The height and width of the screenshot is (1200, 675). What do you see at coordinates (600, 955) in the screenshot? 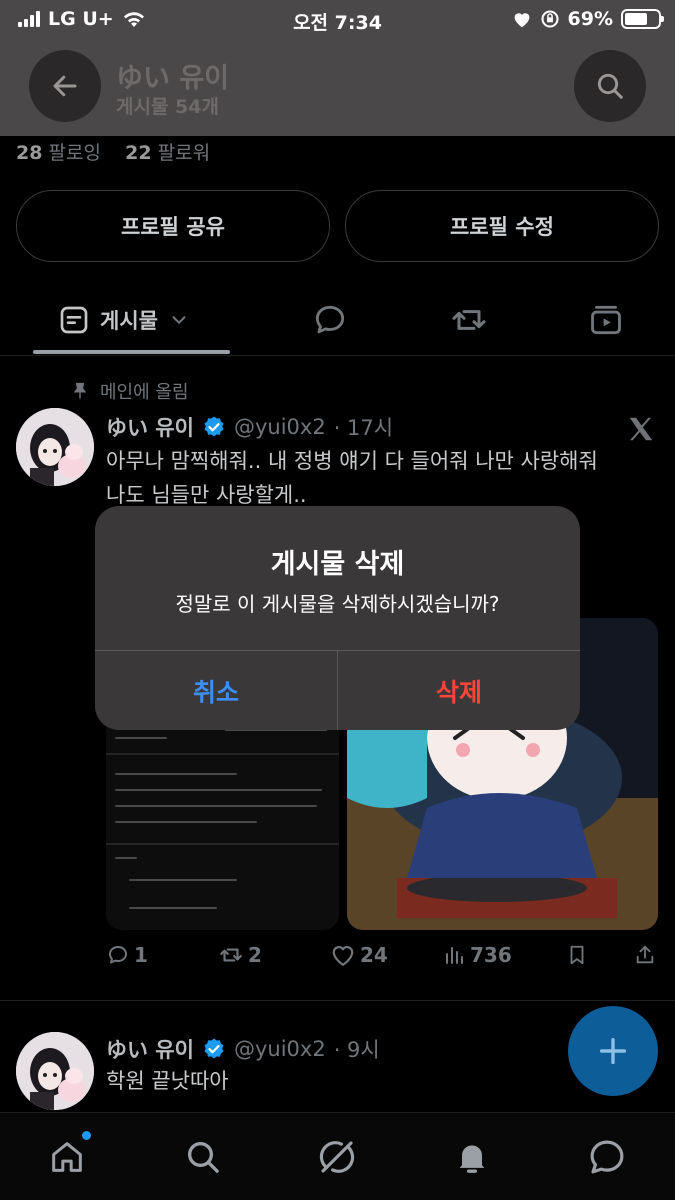
I see `bookmark-button` at bounding box center [600, 955].